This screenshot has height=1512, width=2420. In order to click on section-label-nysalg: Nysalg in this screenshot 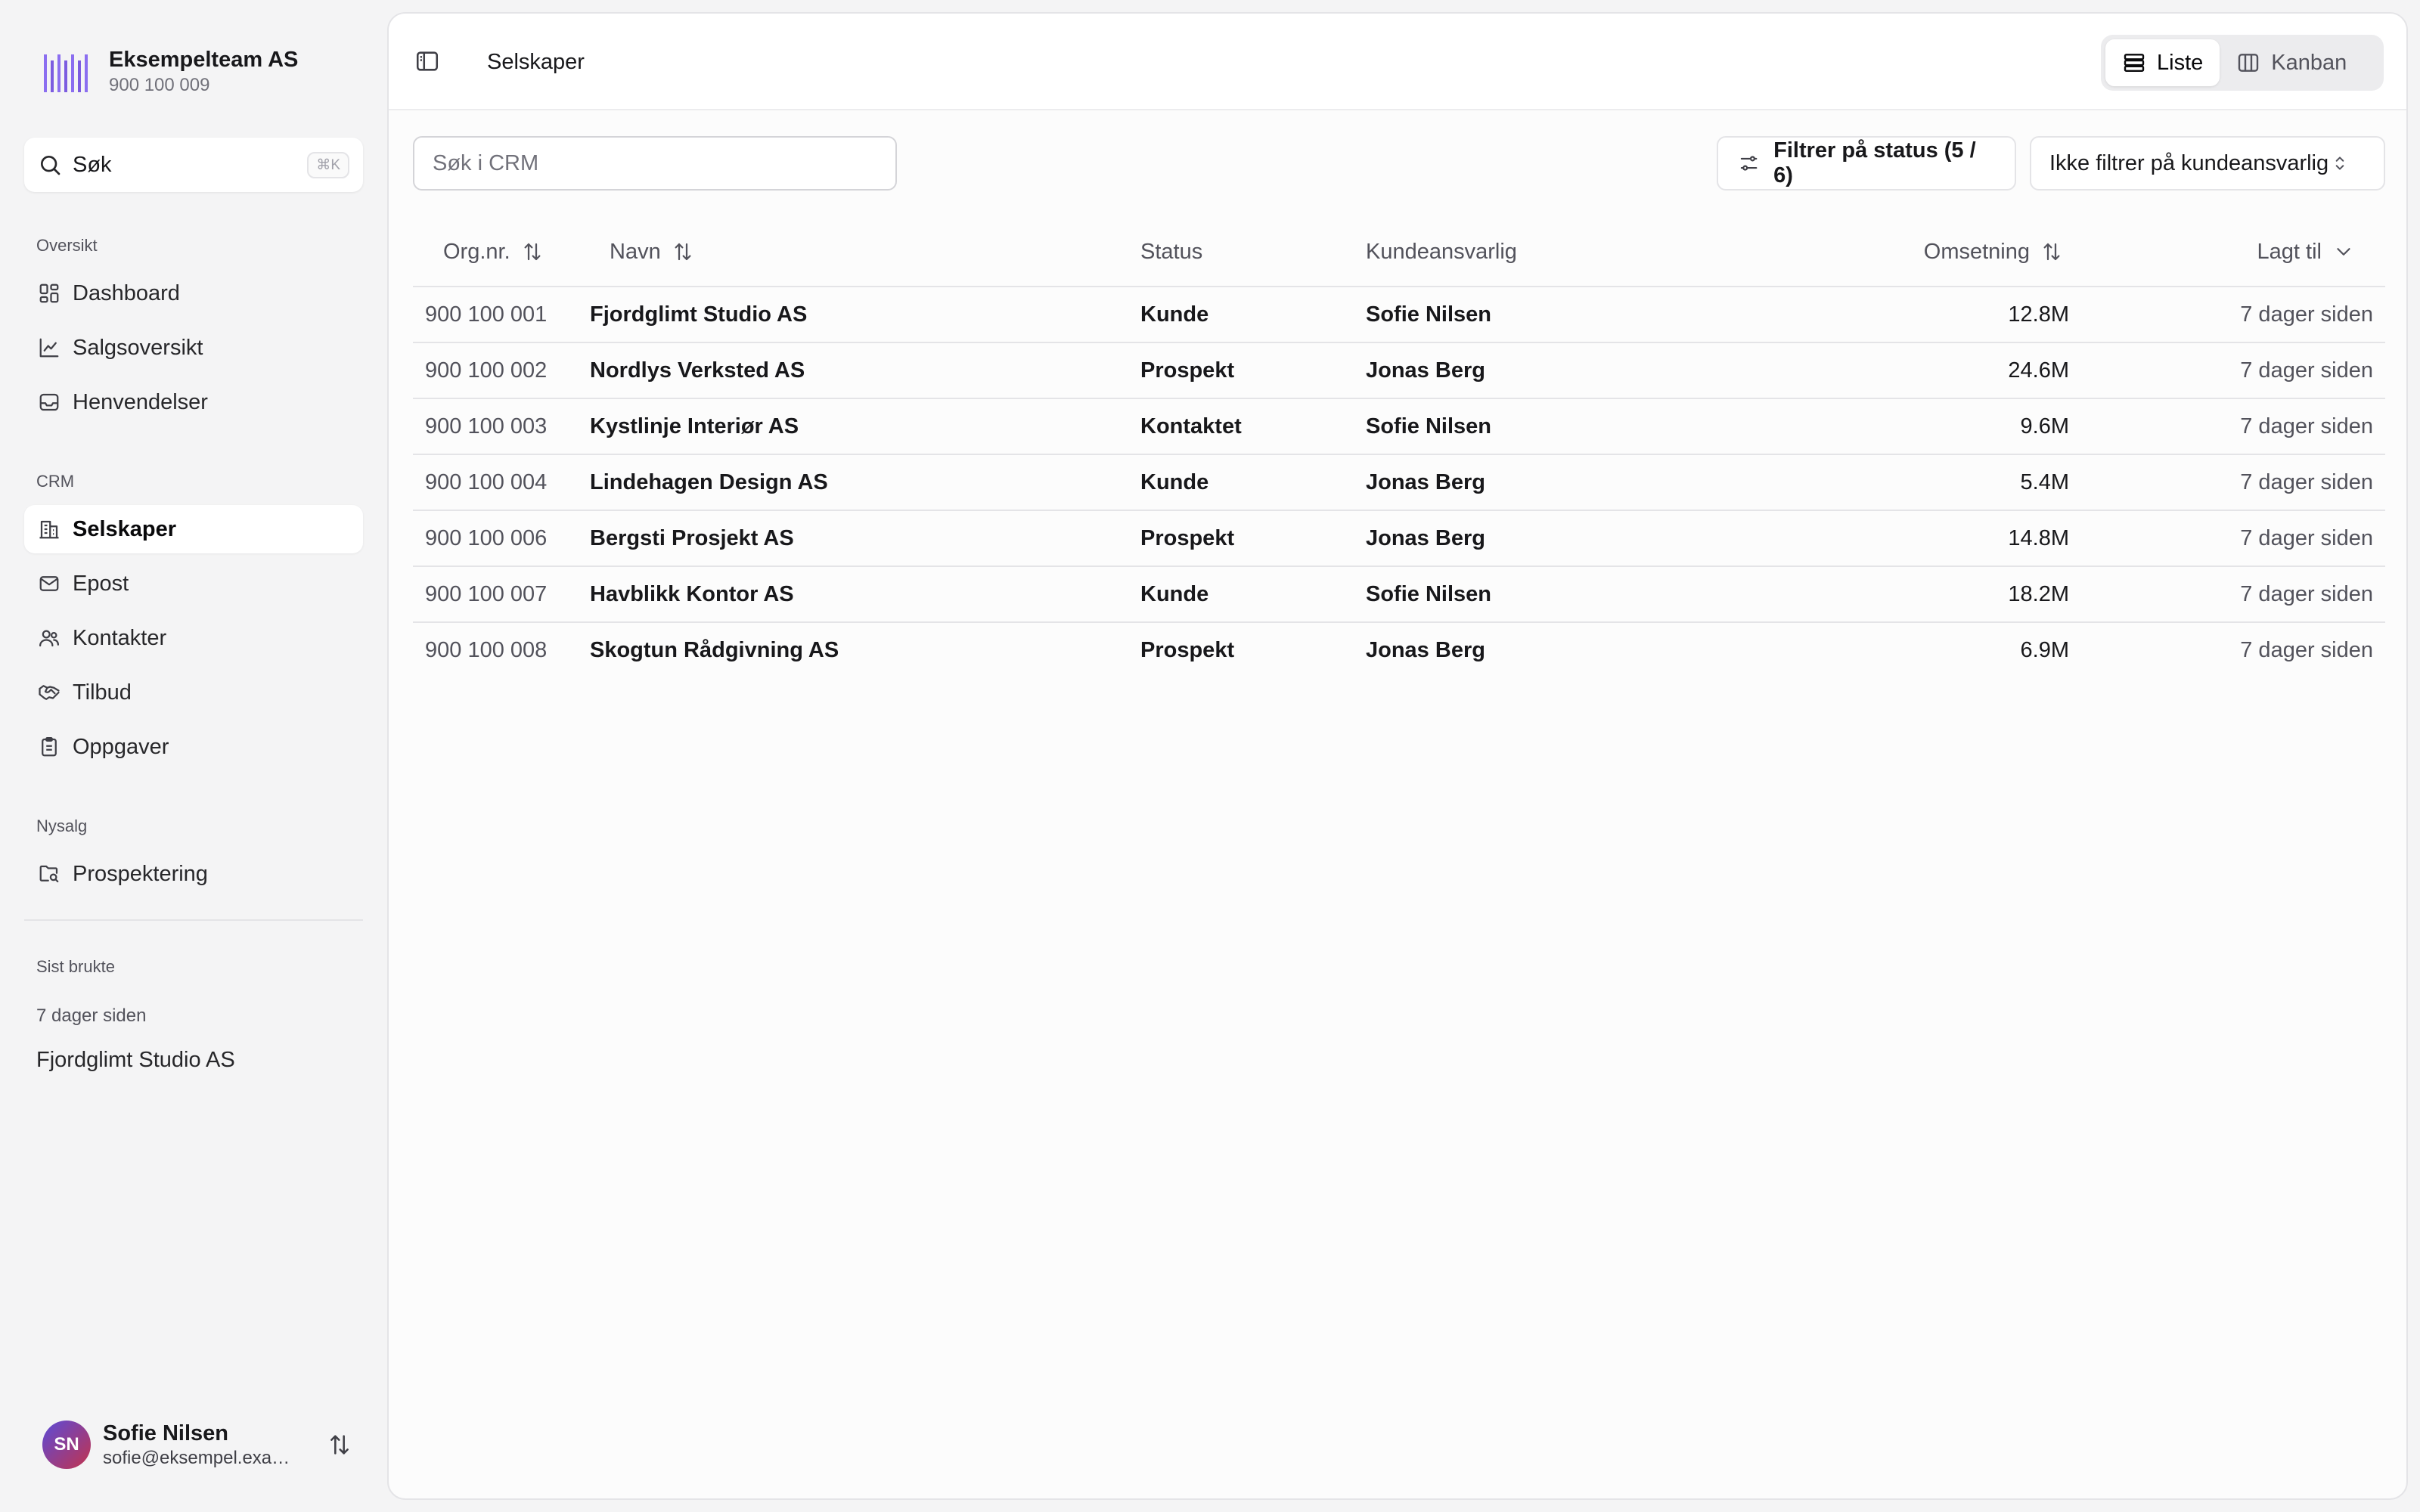, I will do `click(62, 826)`.